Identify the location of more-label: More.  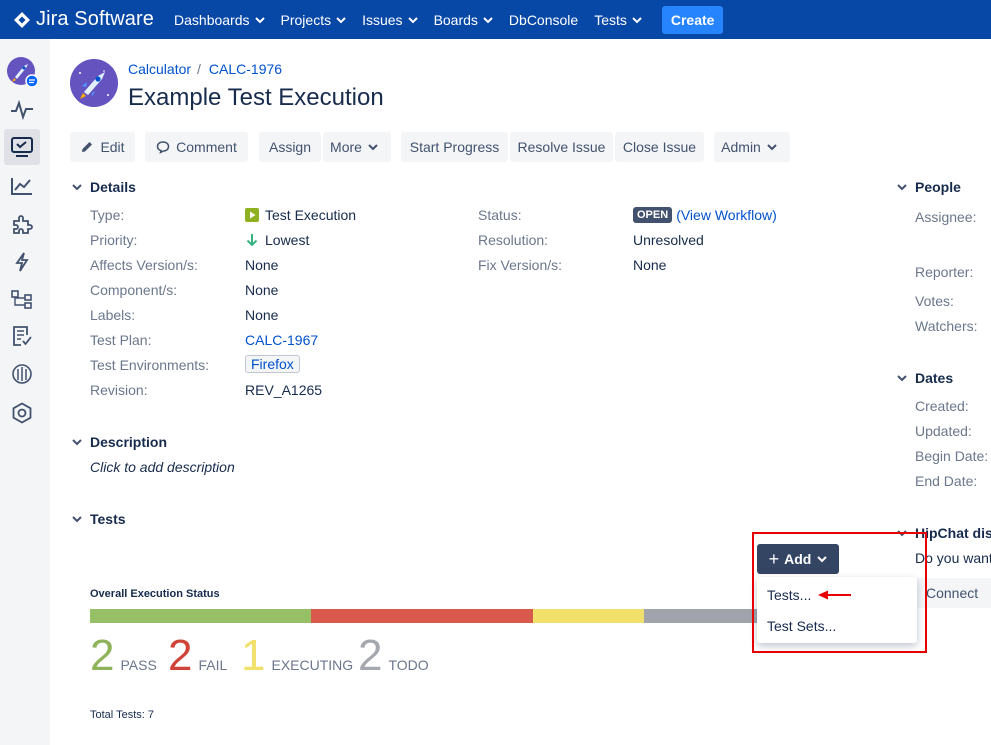
(346, 147).